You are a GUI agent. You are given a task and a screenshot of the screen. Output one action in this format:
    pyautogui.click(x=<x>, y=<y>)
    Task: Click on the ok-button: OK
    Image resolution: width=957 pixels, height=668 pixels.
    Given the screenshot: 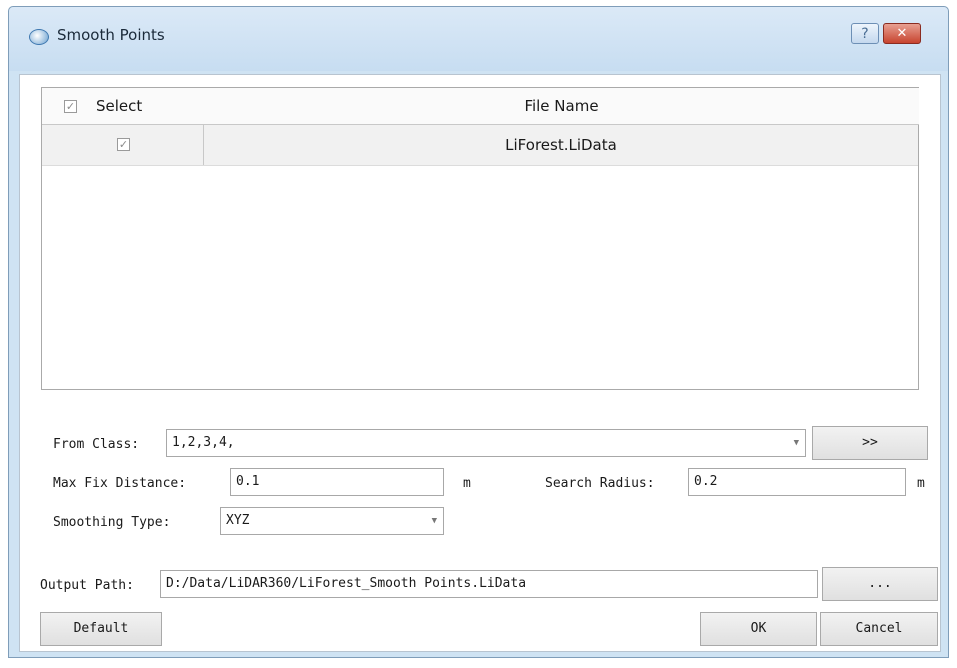 What is the action you would take?
    pyautogui.click(x=758, y=629)
    